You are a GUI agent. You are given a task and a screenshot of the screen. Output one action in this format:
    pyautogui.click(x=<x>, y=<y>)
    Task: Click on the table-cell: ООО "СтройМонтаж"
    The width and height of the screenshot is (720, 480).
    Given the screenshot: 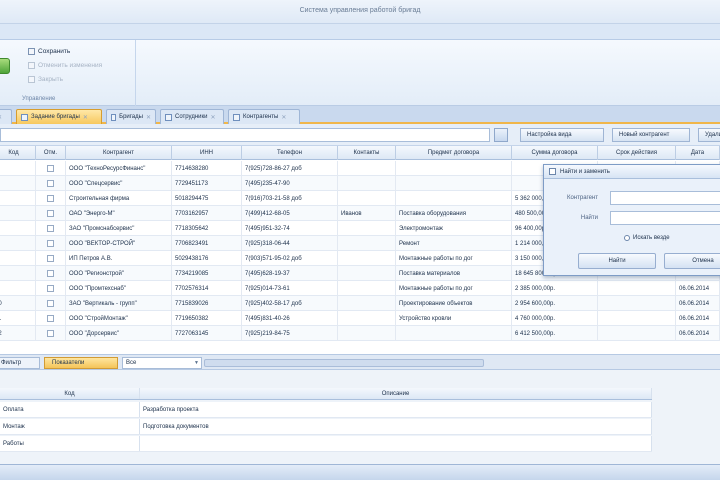 What is the action you would take?
    pyautogui.click(x=119, y=318)
    